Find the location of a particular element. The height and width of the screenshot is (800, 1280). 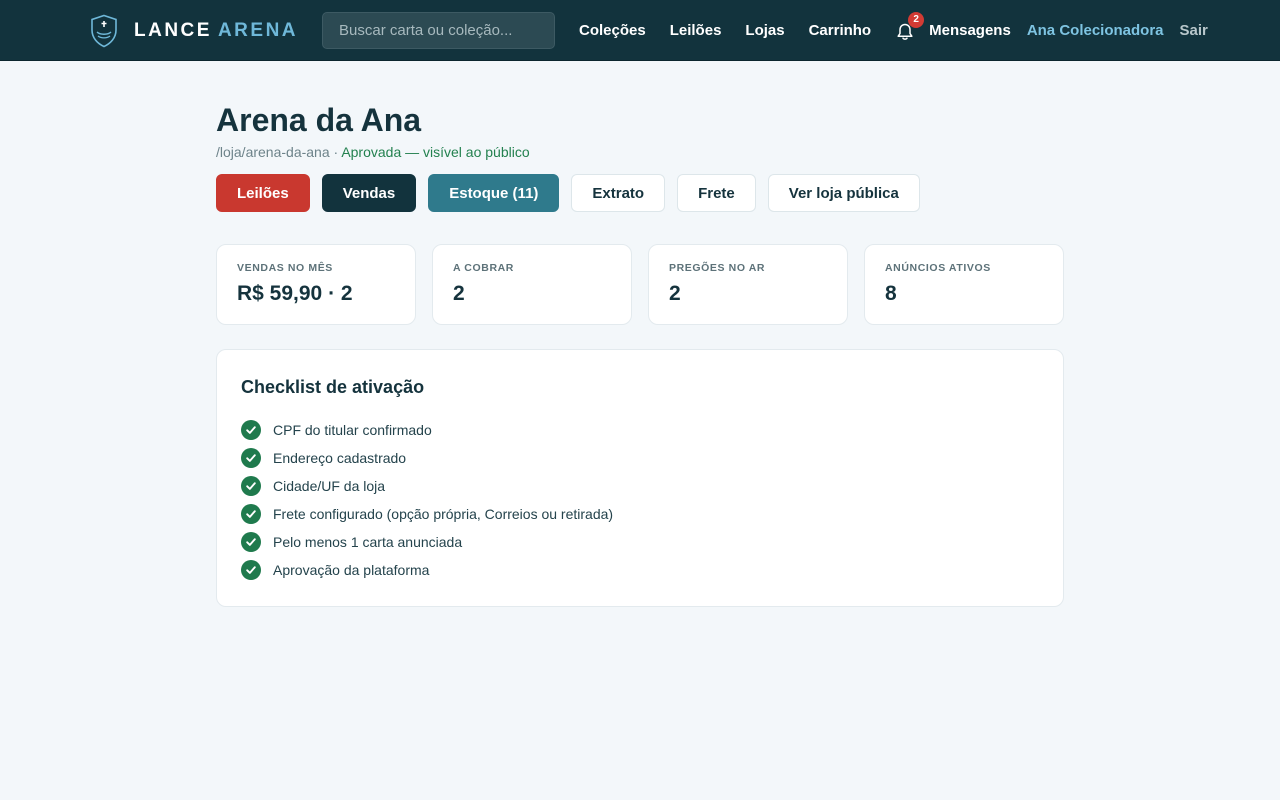

stat-label: ANÚNCIOS ATIVOS is located at coordinates (938, 268).